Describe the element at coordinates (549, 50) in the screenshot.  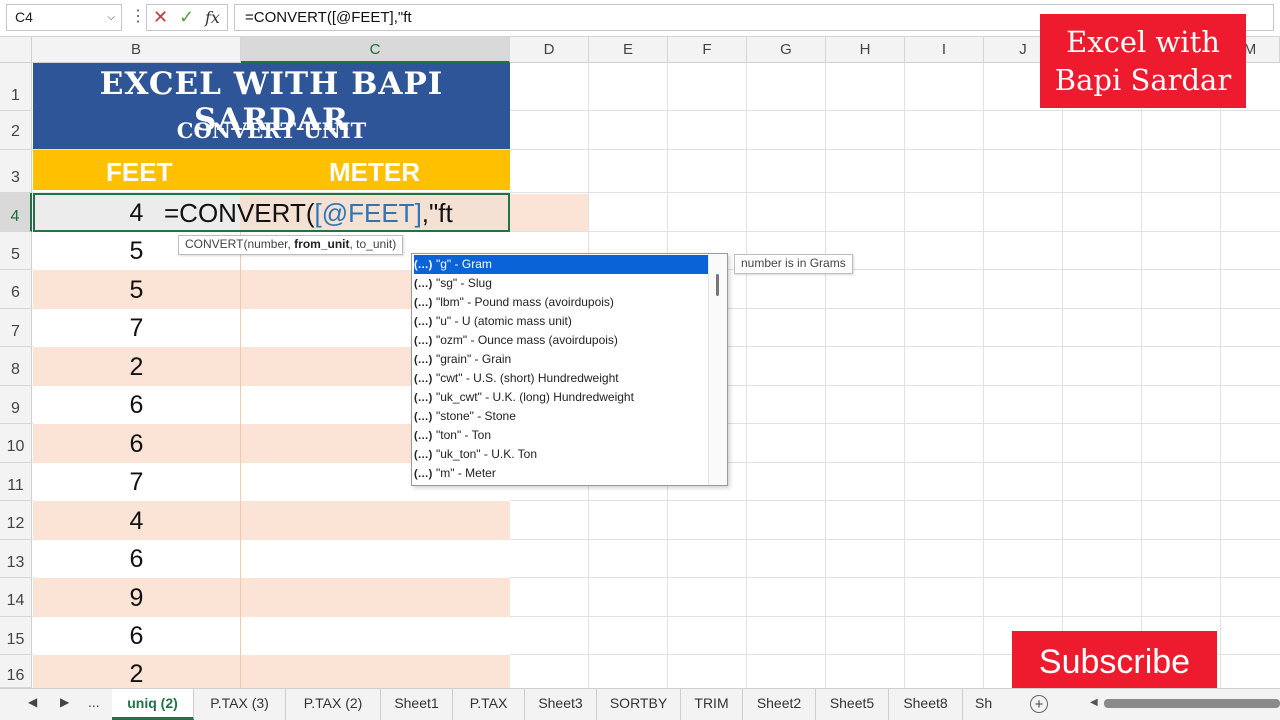
I see `column-header-d: D` at that location.